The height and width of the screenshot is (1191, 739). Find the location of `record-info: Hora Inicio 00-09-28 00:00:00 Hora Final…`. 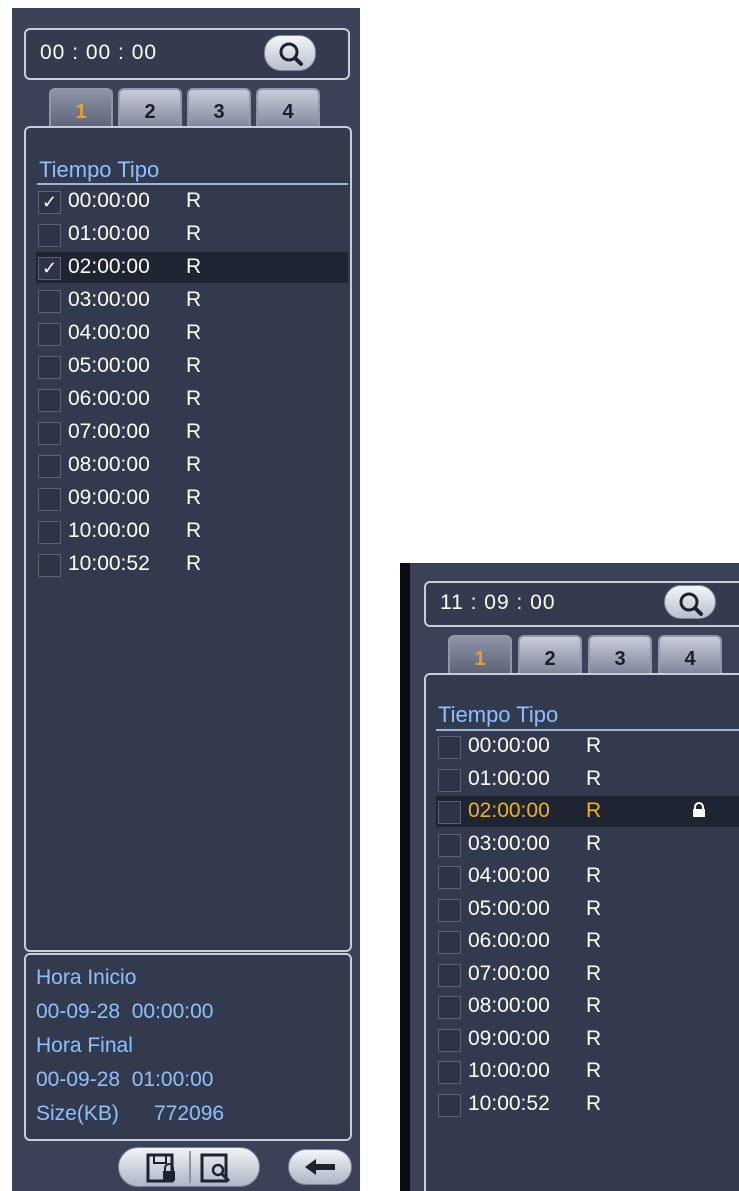

record-info: Hora Inicio 00-09-28 00:00:00 Hora Final… is located at coordinates (188, 1047).